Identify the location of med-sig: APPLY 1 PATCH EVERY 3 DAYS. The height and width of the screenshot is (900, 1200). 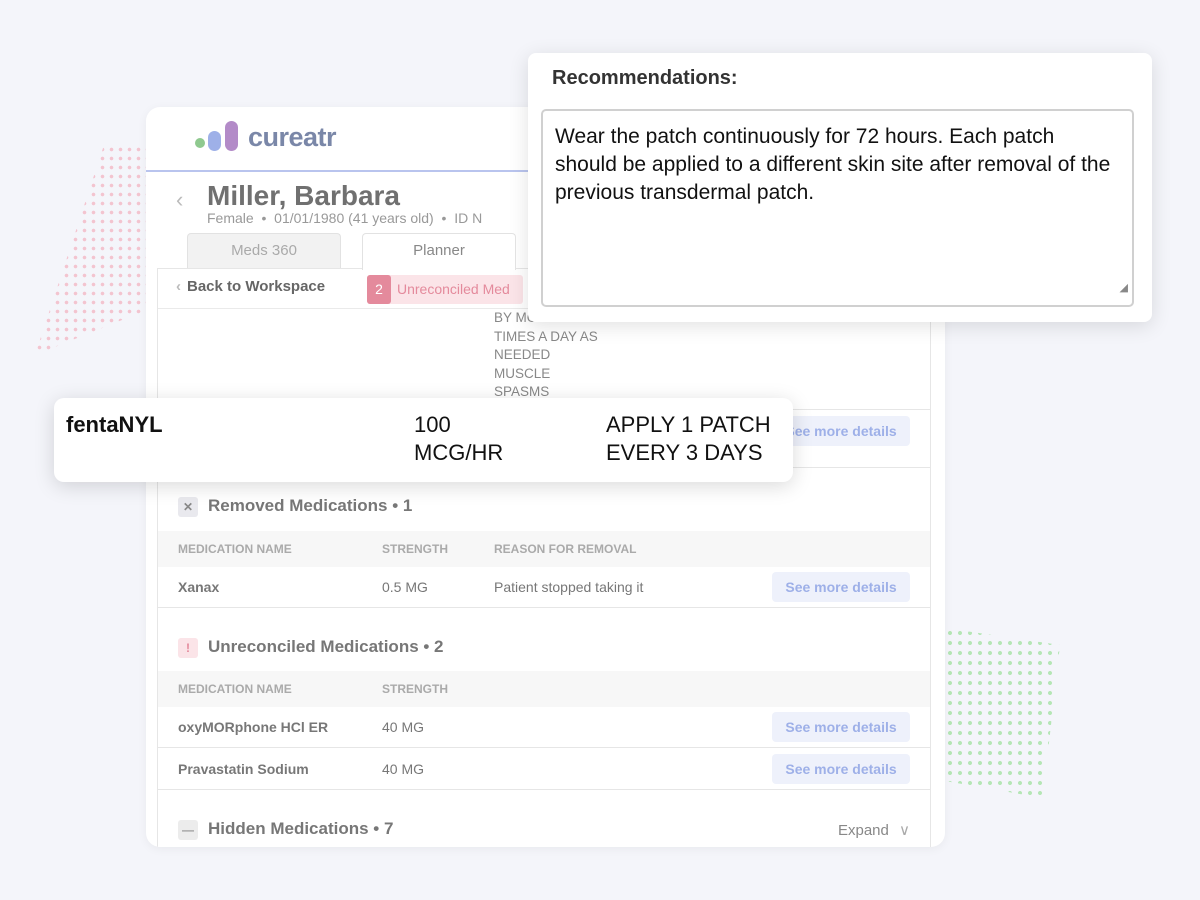
(688, 439).